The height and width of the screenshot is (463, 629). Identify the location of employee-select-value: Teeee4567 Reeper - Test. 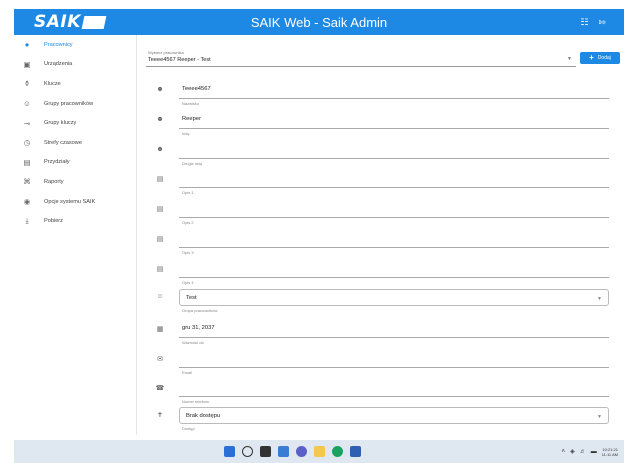
(179, 60).